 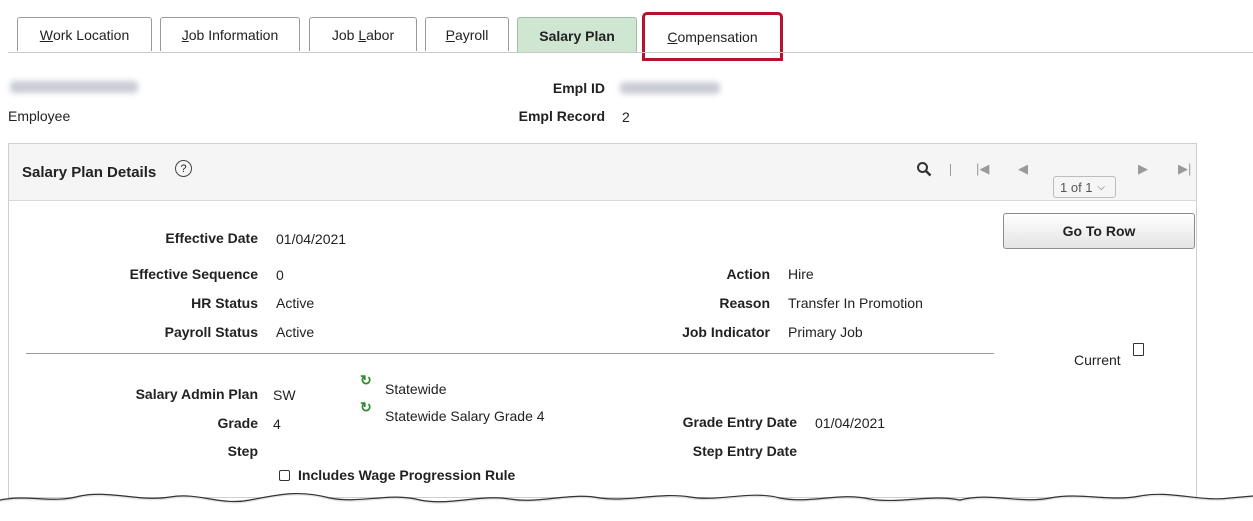 I want to click on grade-value: 4, so click(x=277, y=424).